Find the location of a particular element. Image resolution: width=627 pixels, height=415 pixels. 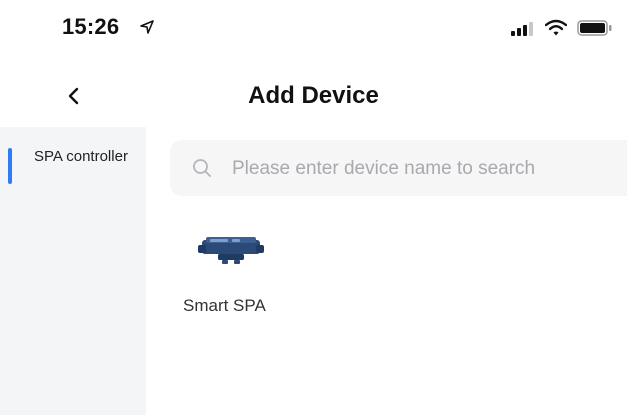

search-icon is located at coordinates (202, 168).